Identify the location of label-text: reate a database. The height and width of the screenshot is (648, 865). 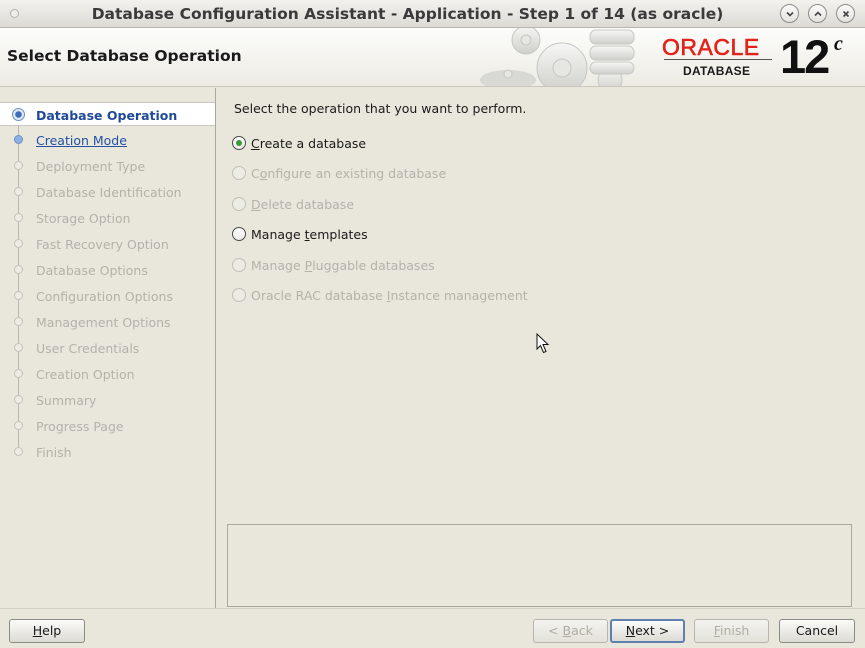
(313, 143).